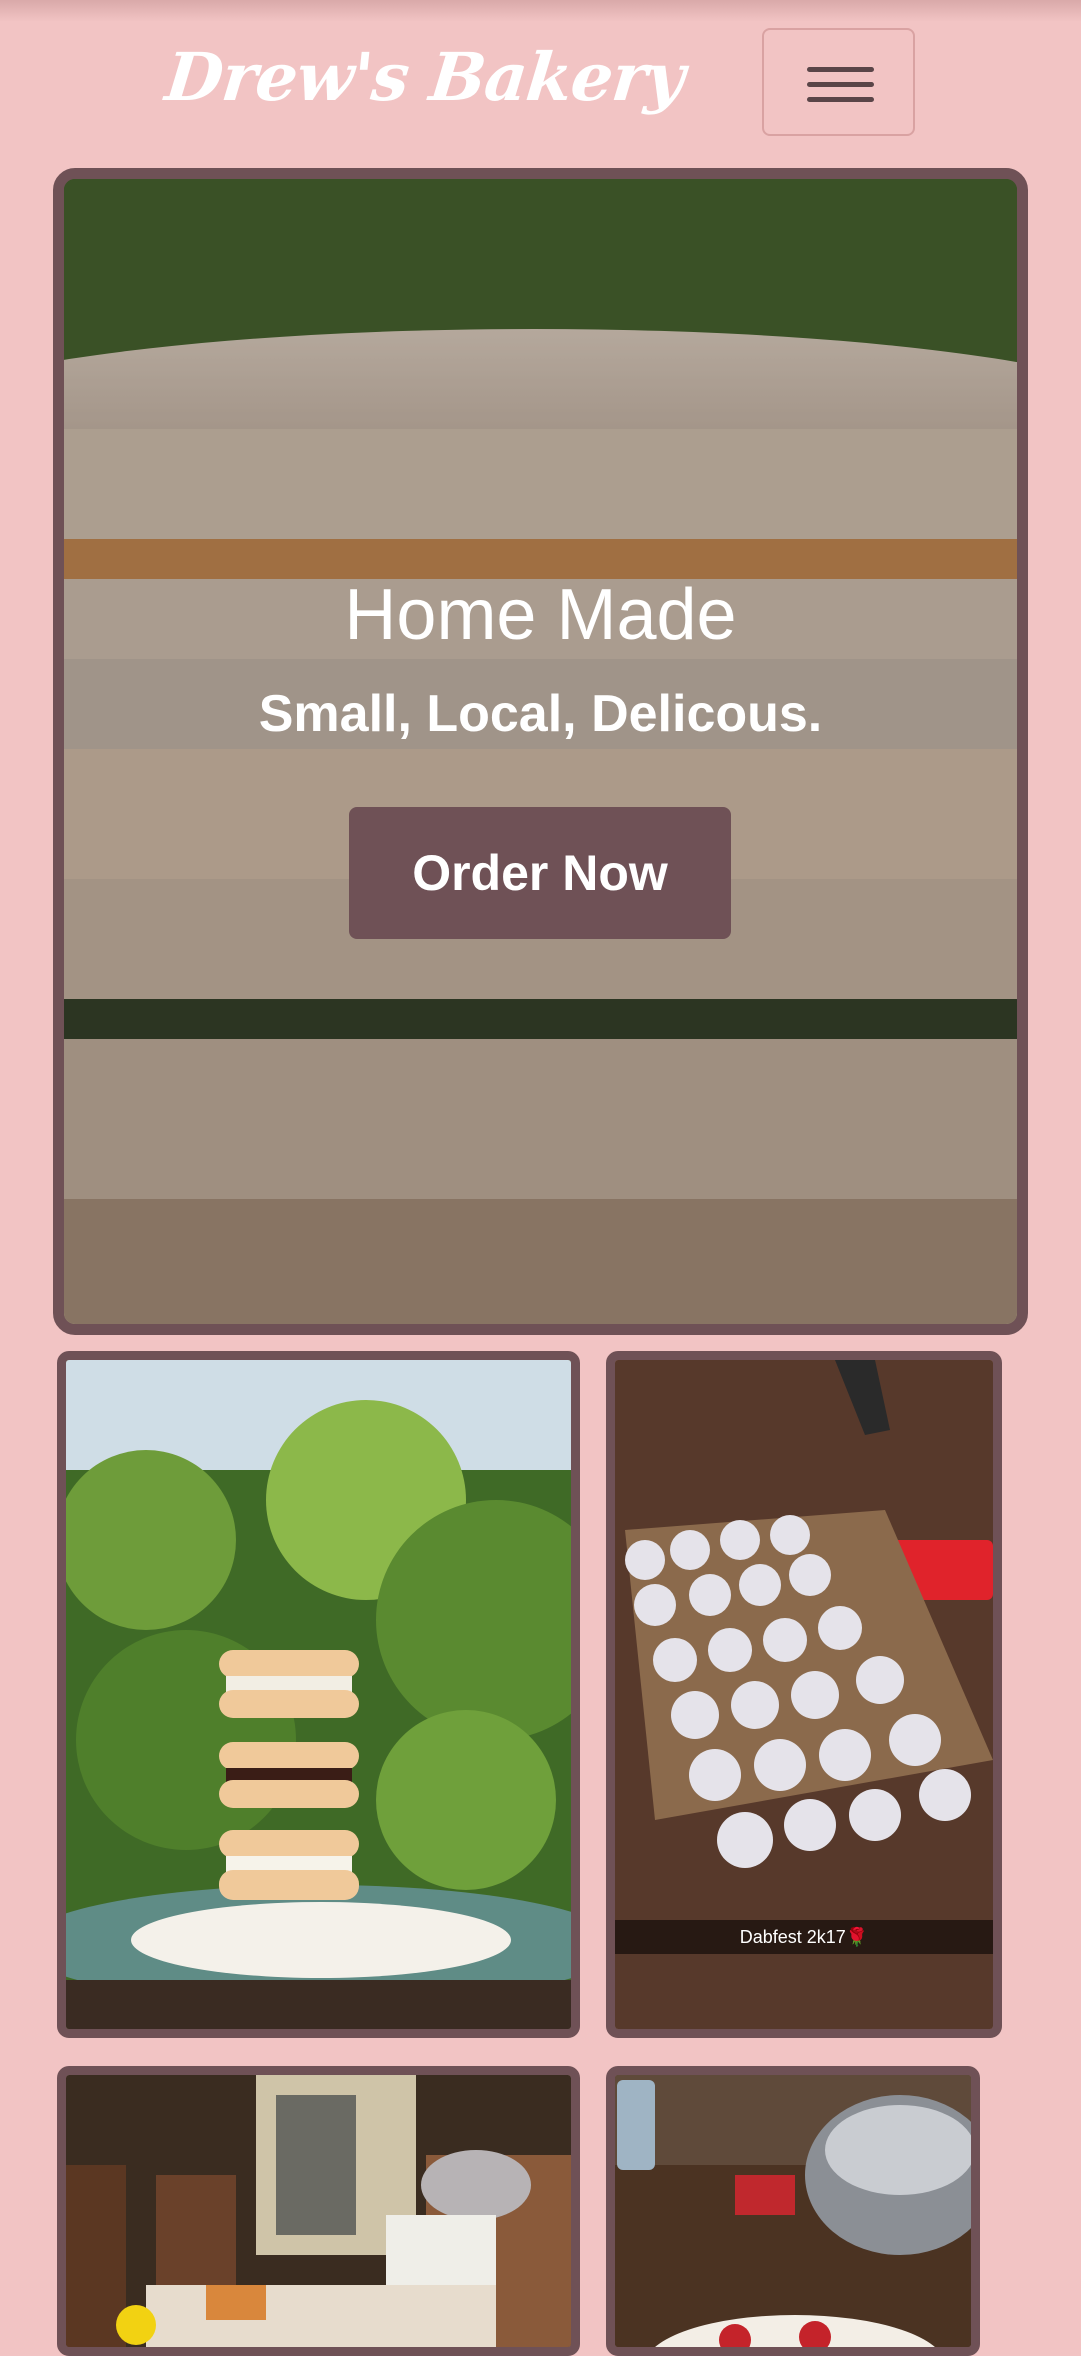  Describe the element at coordinates (540, 714) in the screenshot. I see `hero-subtitle: Small, Local, Delicous.` at that location.